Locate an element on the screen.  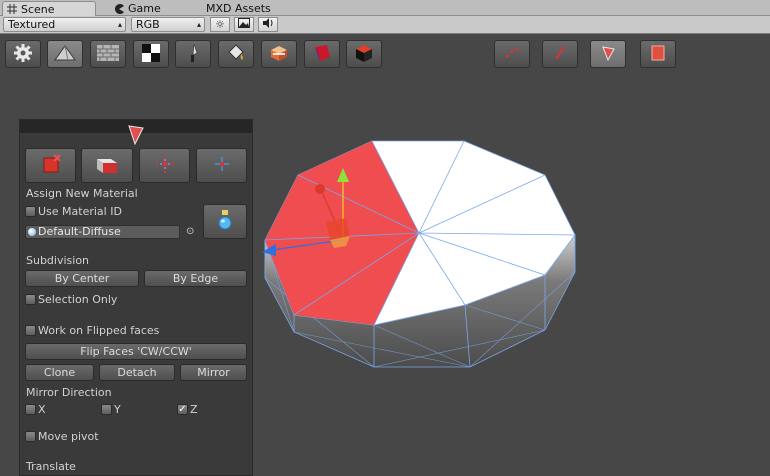
subdivide-center-button is located at coordinates (164, 165).